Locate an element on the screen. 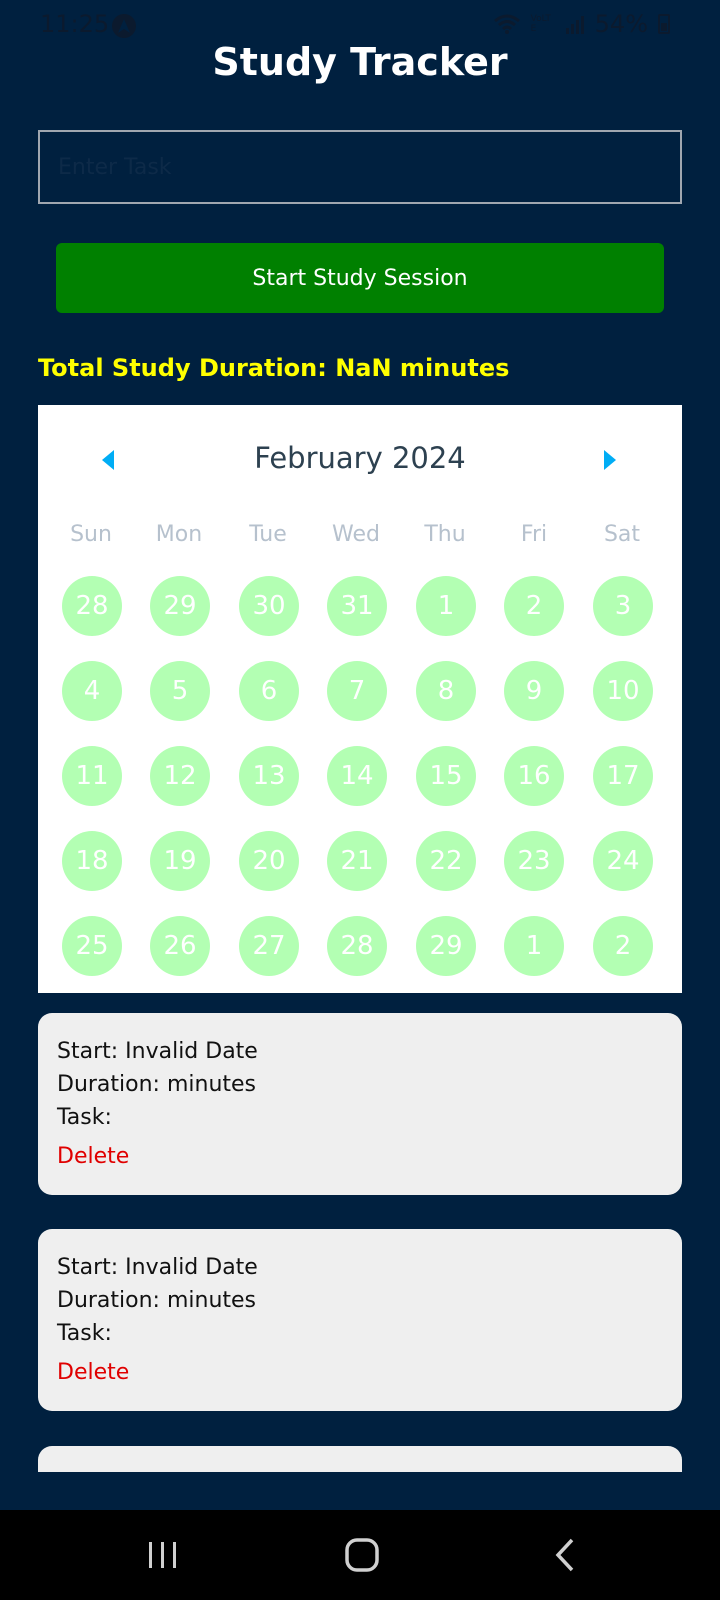 Image resolution: width=720 pixels, height=1600 pixels. system-navigation-bar is located at coordinates (360, 1555).